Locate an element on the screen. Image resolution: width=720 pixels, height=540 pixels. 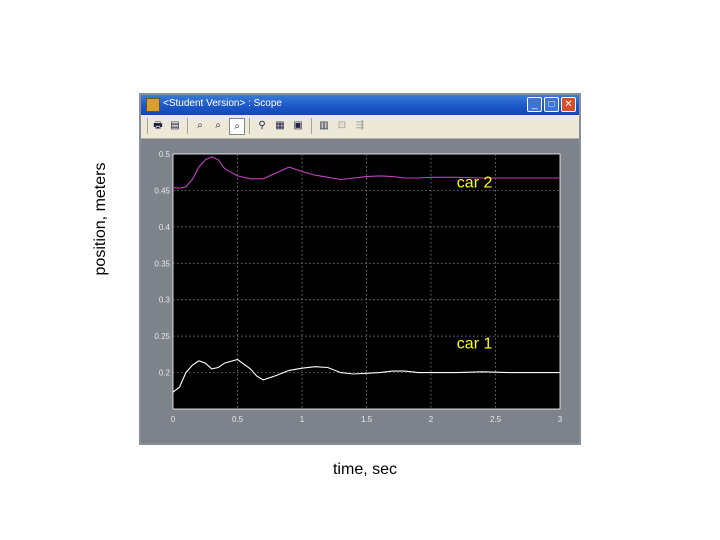
y-tick-label: 0.3 is located at coordinates (165, 300).